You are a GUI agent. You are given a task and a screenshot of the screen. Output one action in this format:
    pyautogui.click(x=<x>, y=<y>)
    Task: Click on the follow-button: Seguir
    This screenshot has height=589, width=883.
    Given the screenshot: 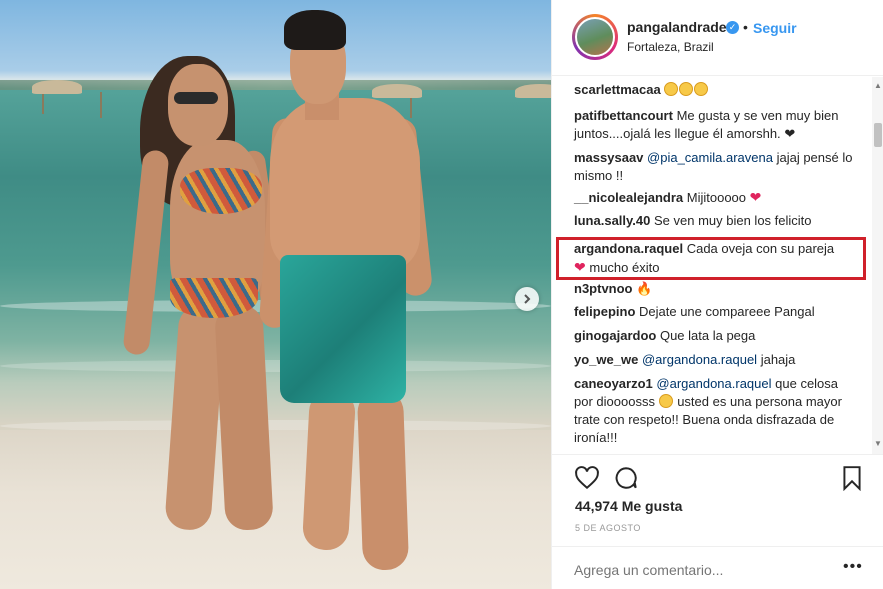 What is the action you would take?
    pyautogui.click(x=775, y=28)
    